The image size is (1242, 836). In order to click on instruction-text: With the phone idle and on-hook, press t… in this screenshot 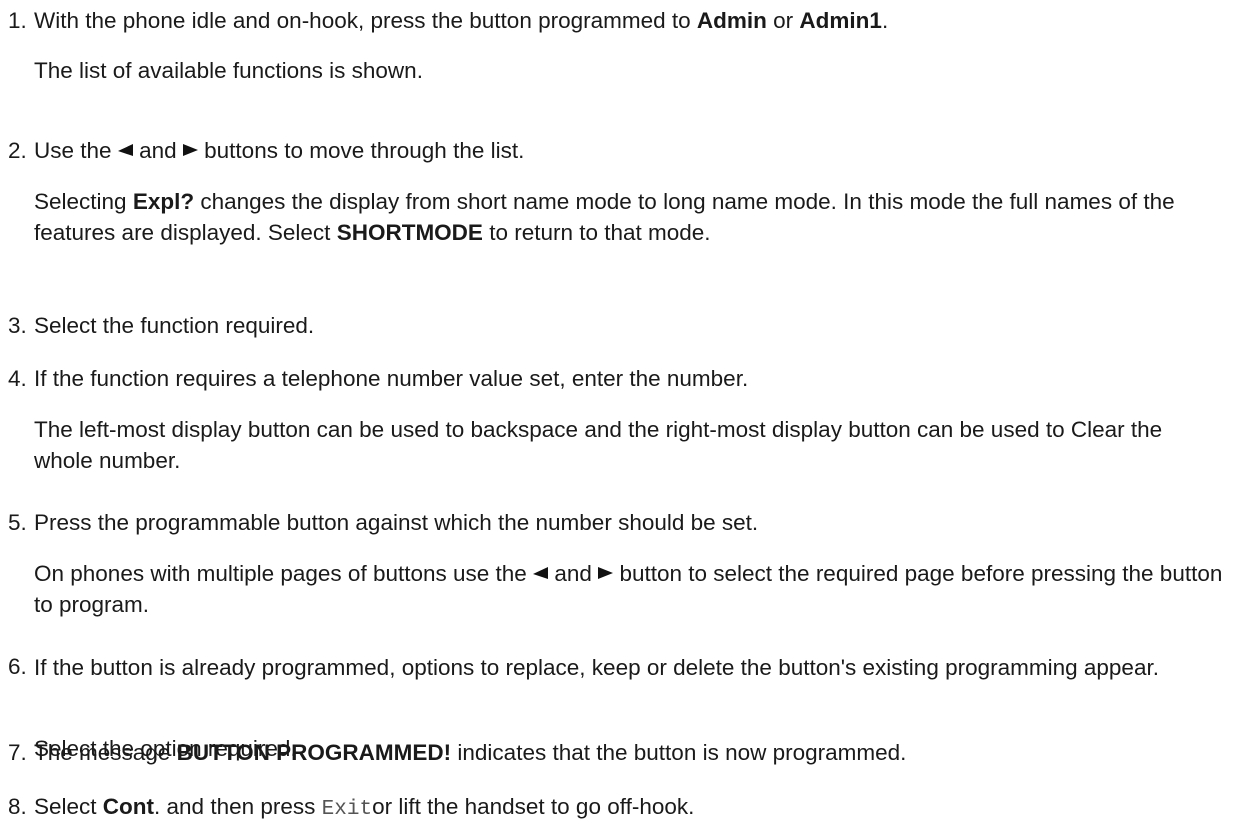, I will do `click(365, 20)`.